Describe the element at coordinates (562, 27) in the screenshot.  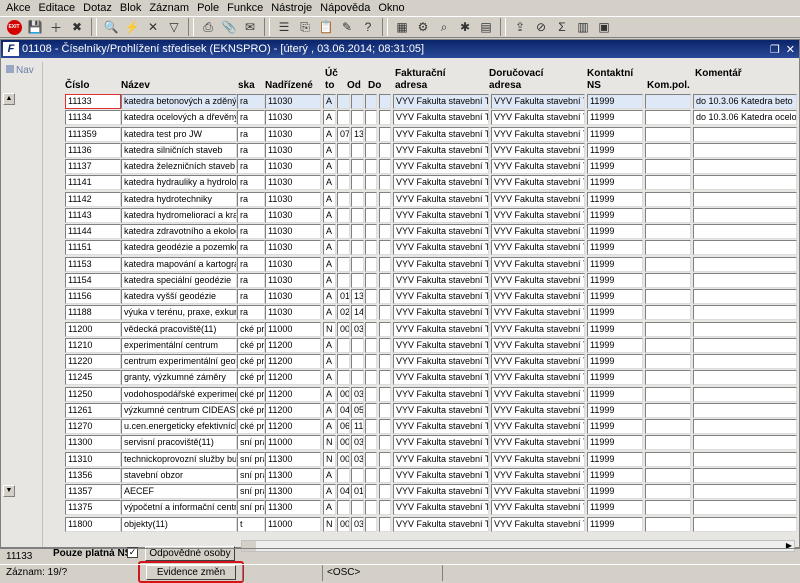
I see `sum-icon: Σ` at that location.